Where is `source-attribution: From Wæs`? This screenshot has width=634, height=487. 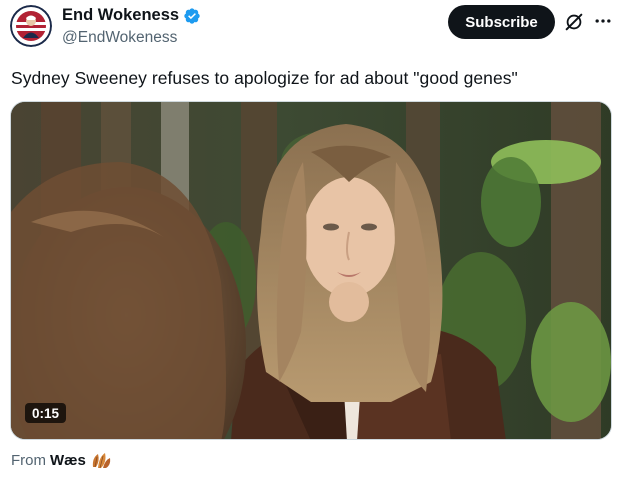
source-attribution: From Wæs is located at coordinates (61, 460).